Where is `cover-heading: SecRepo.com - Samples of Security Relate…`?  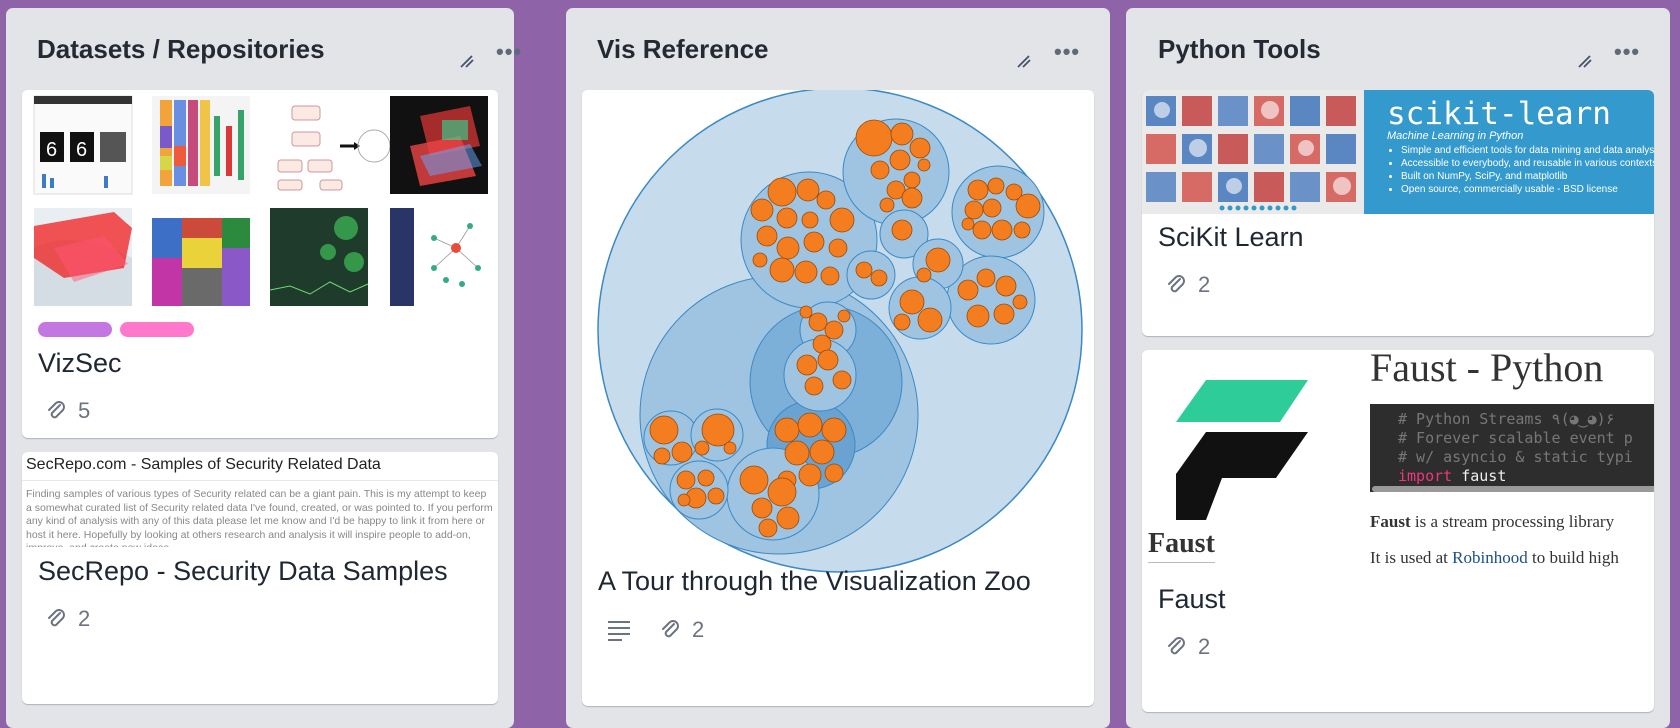 cover-heading: SecRepo.com - Samples of Security Relate… is located at coordinates (203, 464).